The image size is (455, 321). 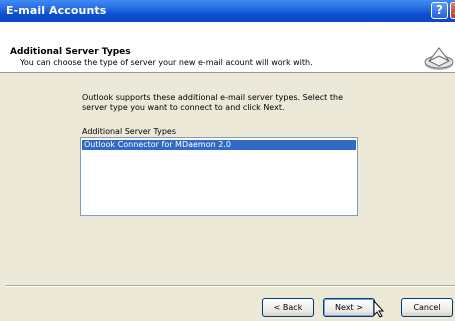 I want to click on list-label: Additional Server Types, so click(x=129, y=131).